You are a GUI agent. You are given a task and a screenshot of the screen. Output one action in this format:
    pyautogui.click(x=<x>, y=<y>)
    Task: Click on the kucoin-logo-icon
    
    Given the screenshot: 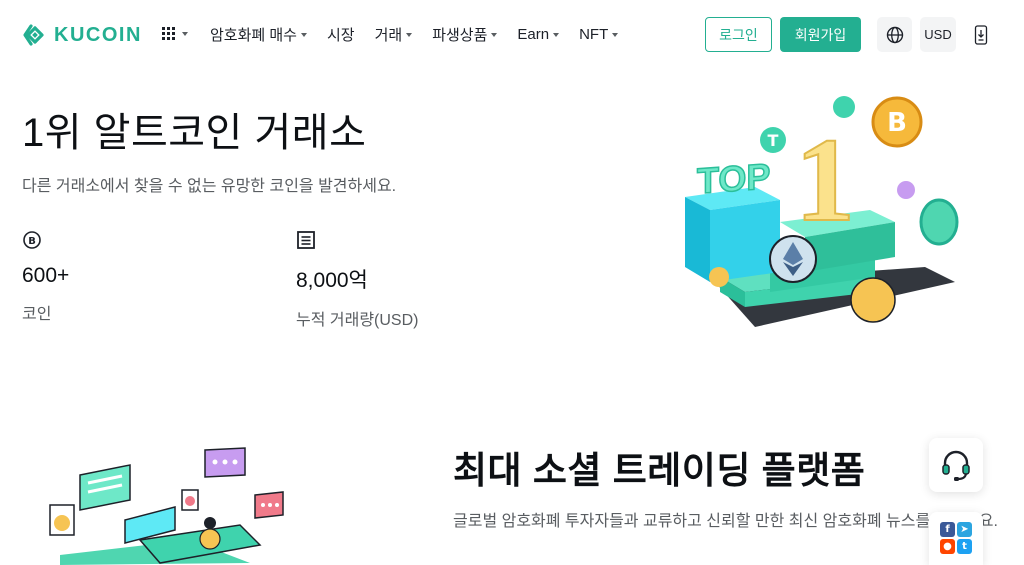 What is the action you would take?
    pyautogui.click(x=33, y=35)
    